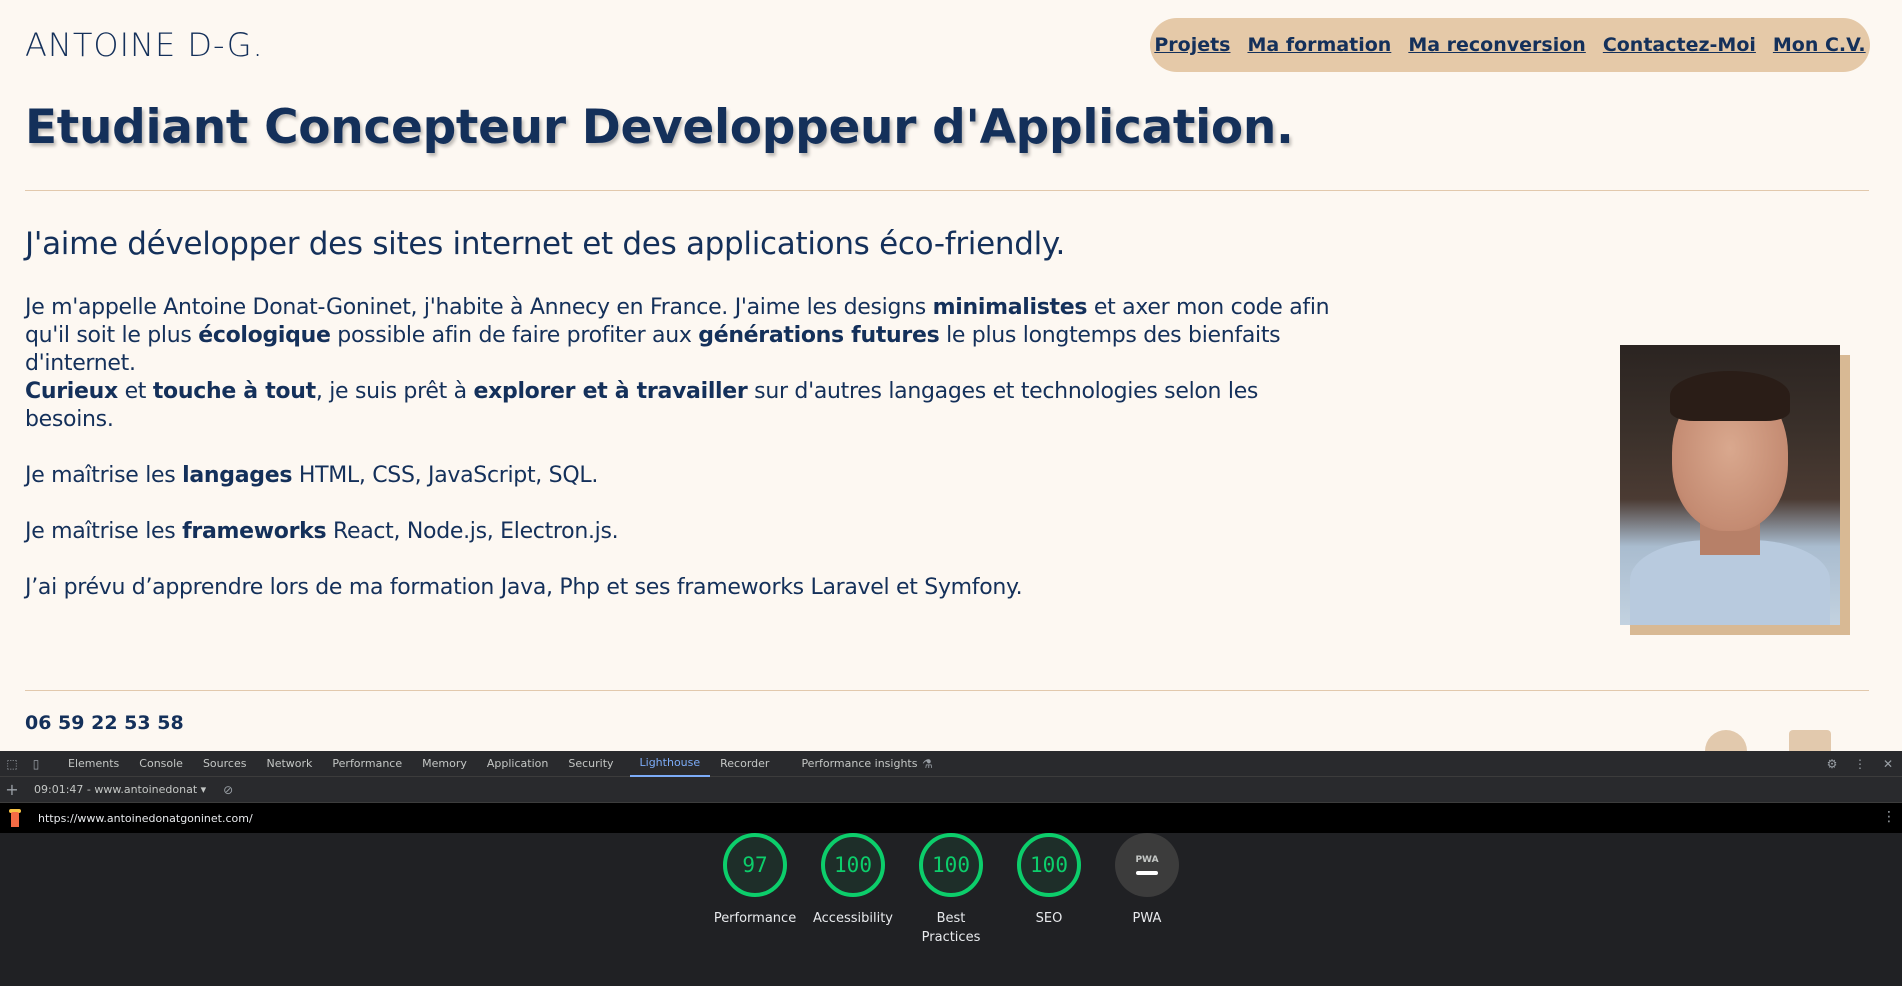  What do you see at coordinates (15, 818) in the screenshot?
I see `lighthouse-icon` at bounding box center [15, 818].